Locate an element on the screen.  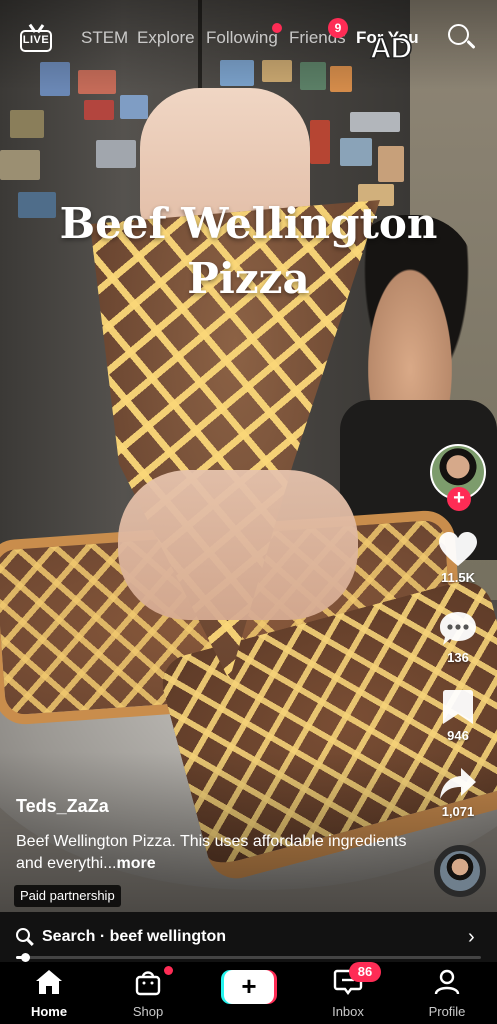
bookmark-button: 946 is located at coordinates (458, 715).